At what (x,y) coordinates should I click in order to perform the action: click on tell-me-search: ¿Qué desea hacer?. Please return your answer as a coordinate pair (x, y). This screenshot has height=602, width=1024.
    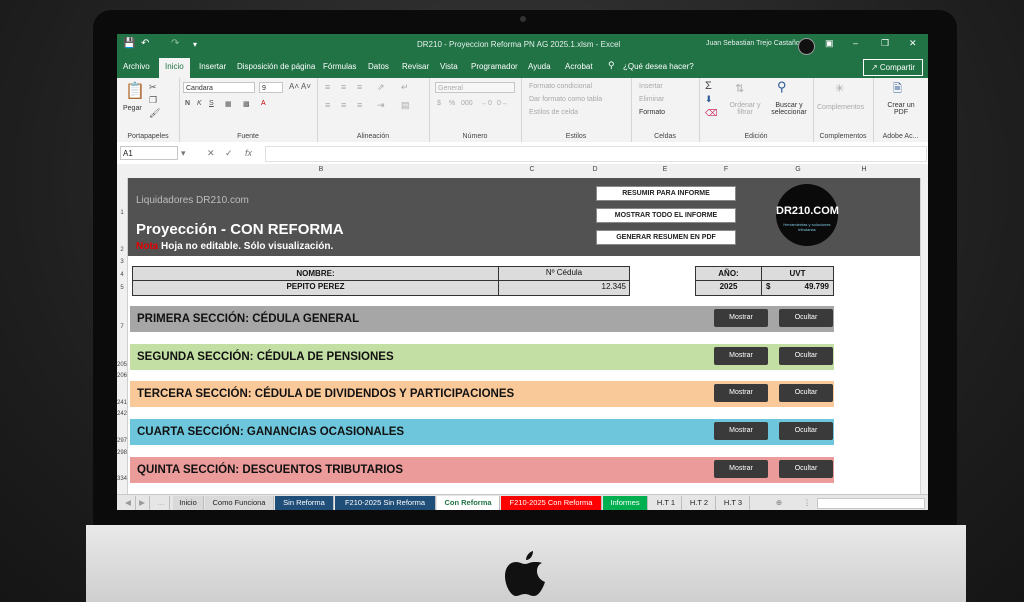
    Looking at the image, I should click on (658, 66).